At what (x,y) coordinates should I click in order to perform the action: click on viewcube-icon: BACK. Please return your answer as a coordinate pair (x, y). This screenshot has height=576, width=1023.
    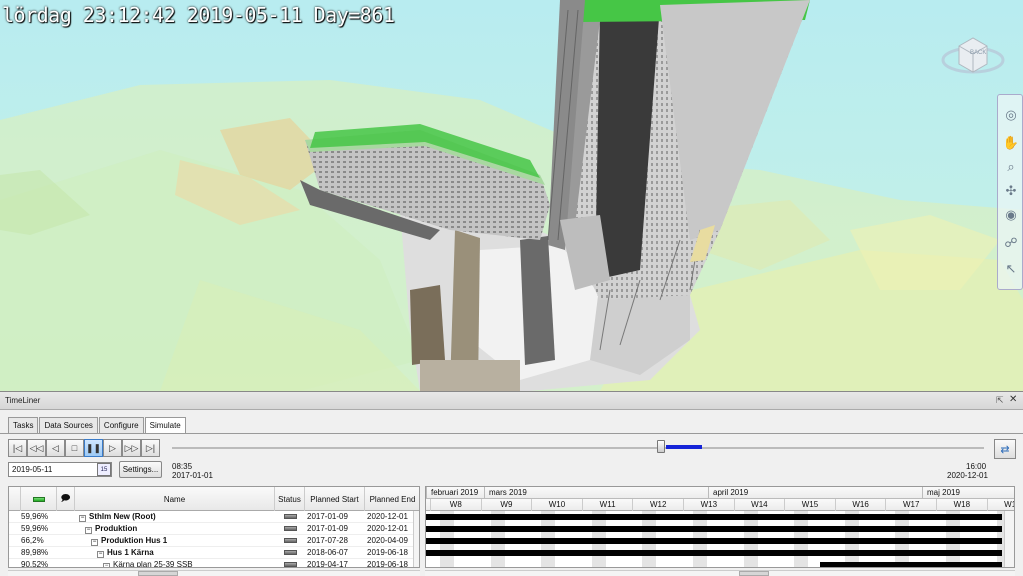
    Looking at the image, I should click on (973, 53).